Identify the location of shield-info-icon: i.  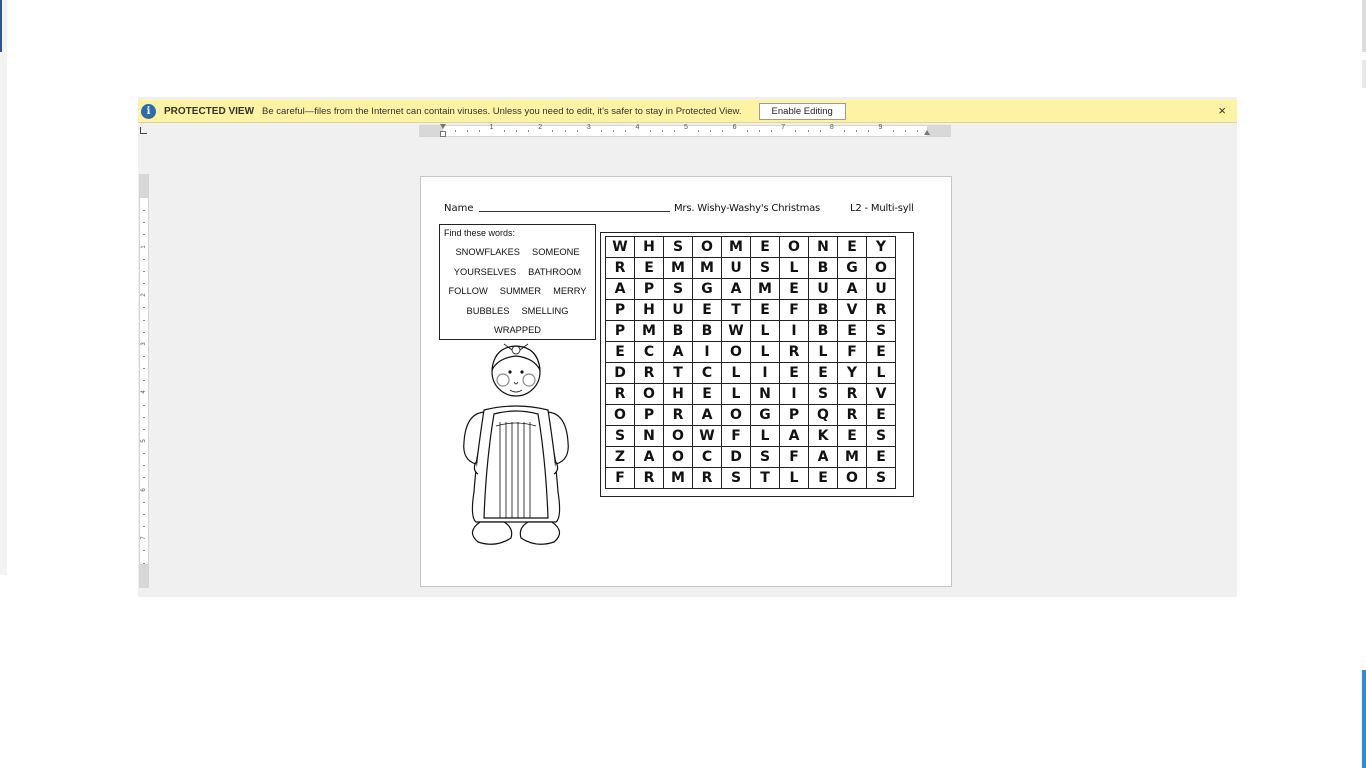
(148, 111).